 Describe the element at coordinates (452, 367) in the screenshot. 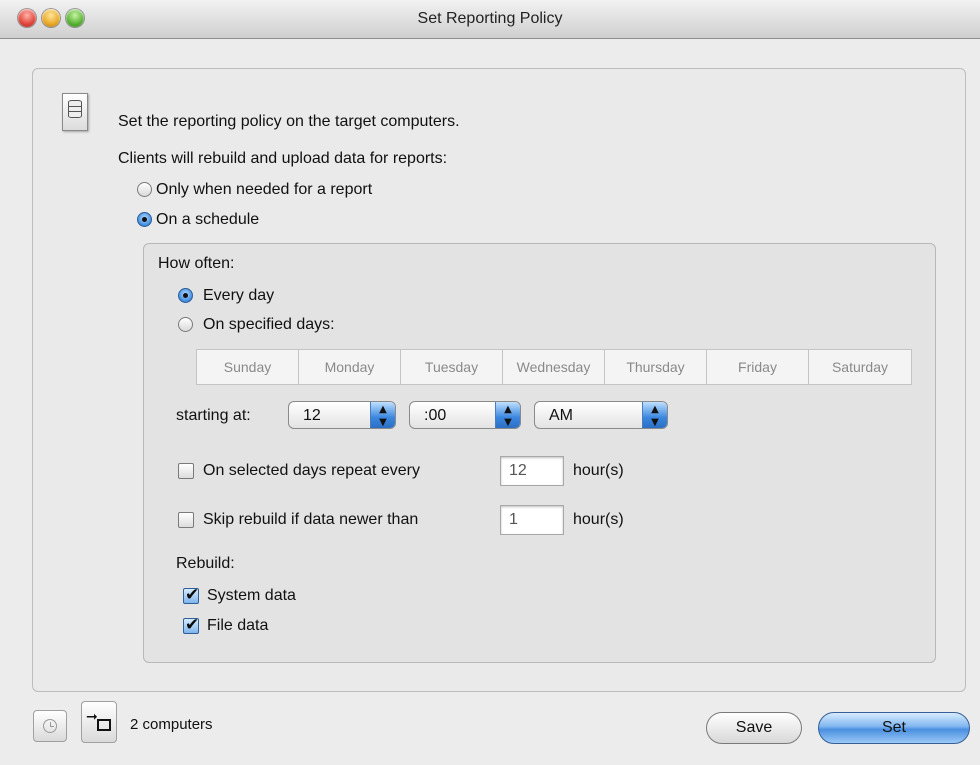

I see `day-tuesday: Tuesday` at that location.